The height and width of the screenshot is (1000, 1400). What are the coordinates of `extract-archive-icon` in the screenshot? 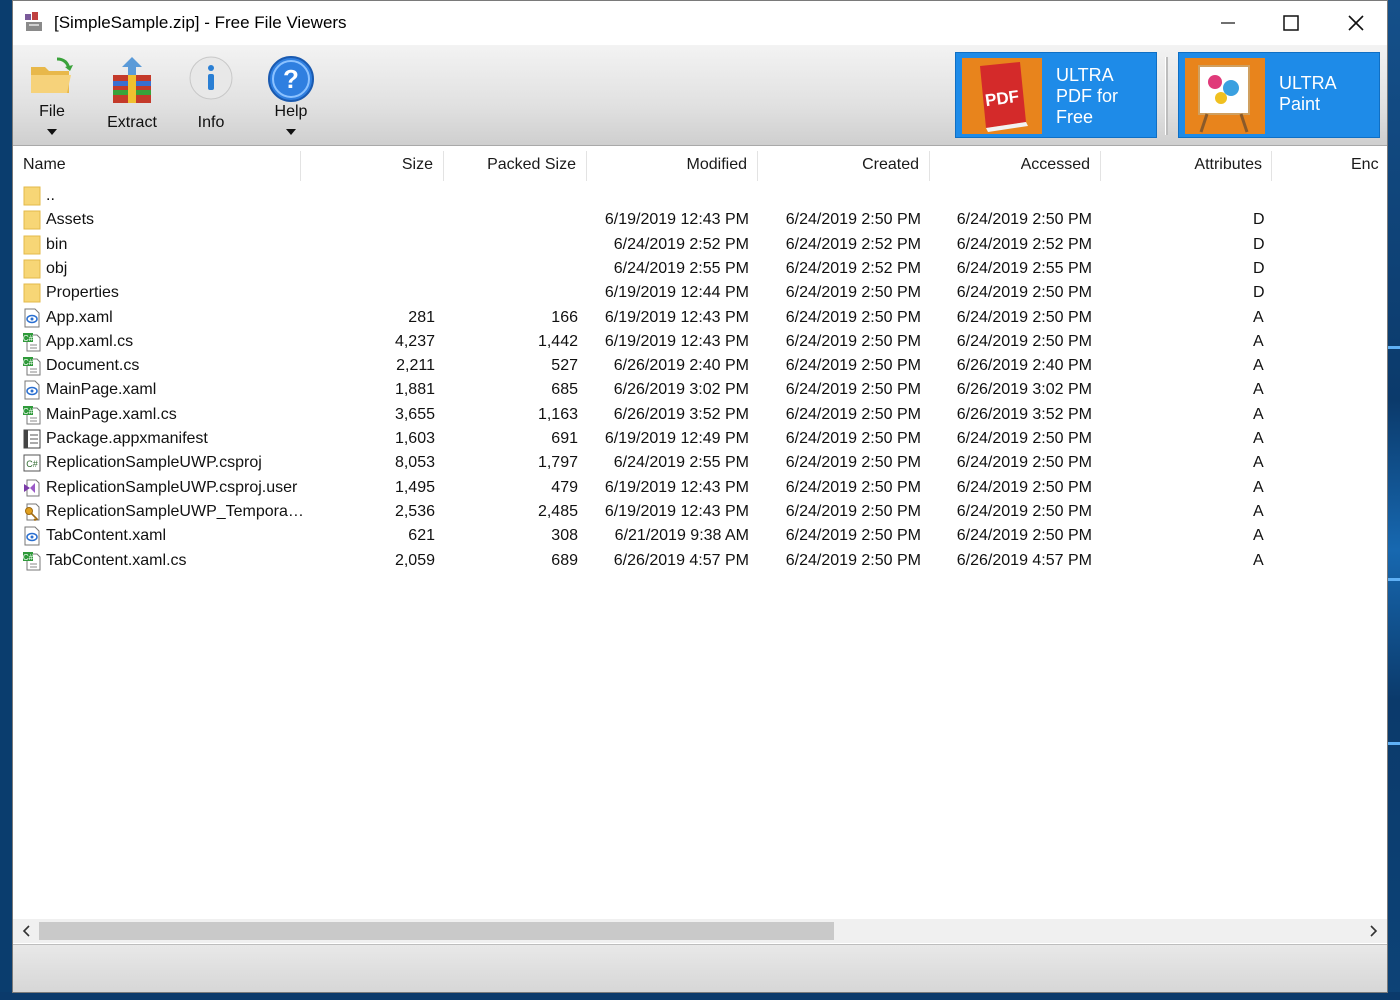 It's located at (132, 80).